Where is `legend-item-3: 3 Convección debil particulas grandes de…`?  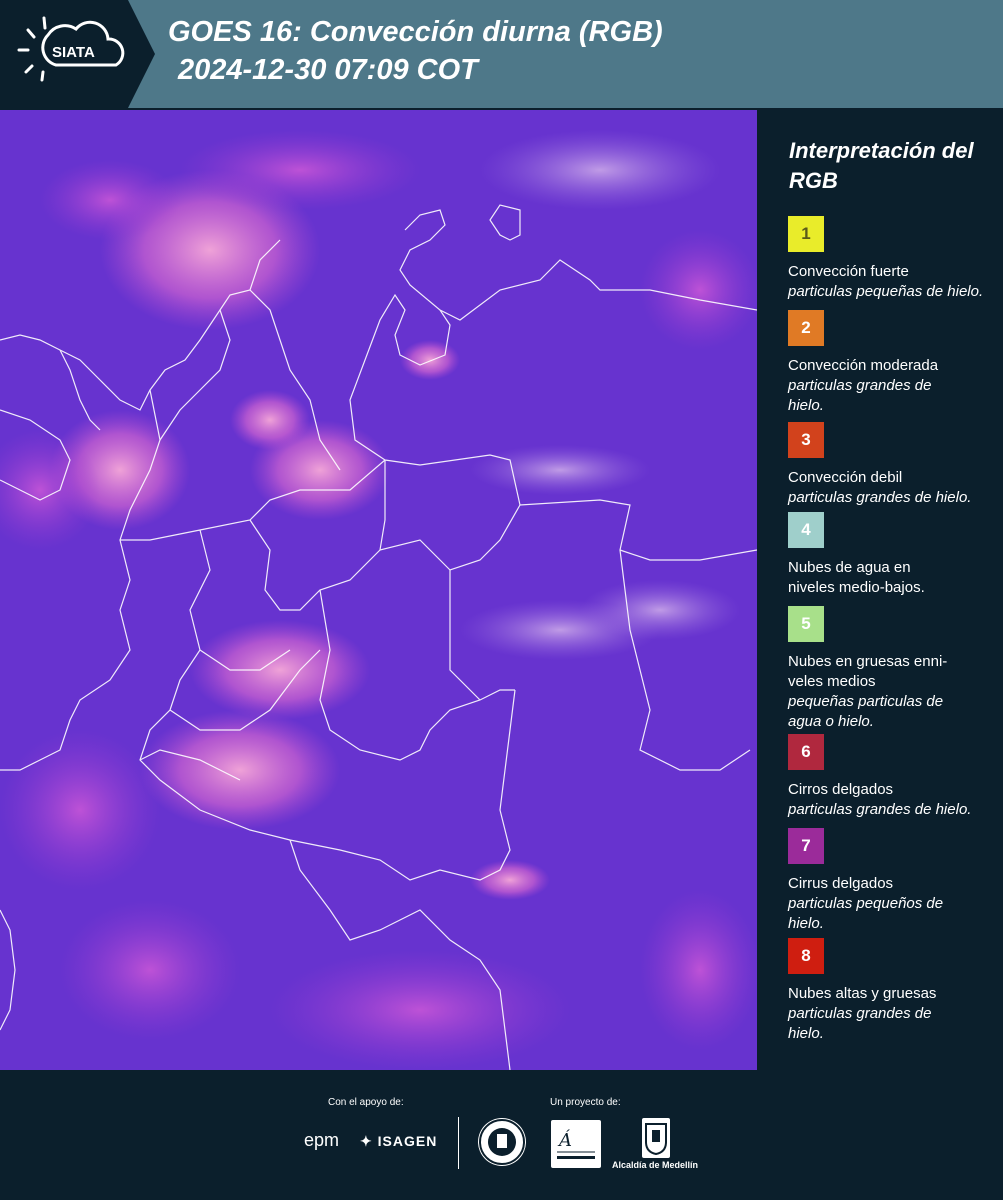
legend-item-3: 3 Convección debil particulas grandes de… is located at coordinates (893, 465).